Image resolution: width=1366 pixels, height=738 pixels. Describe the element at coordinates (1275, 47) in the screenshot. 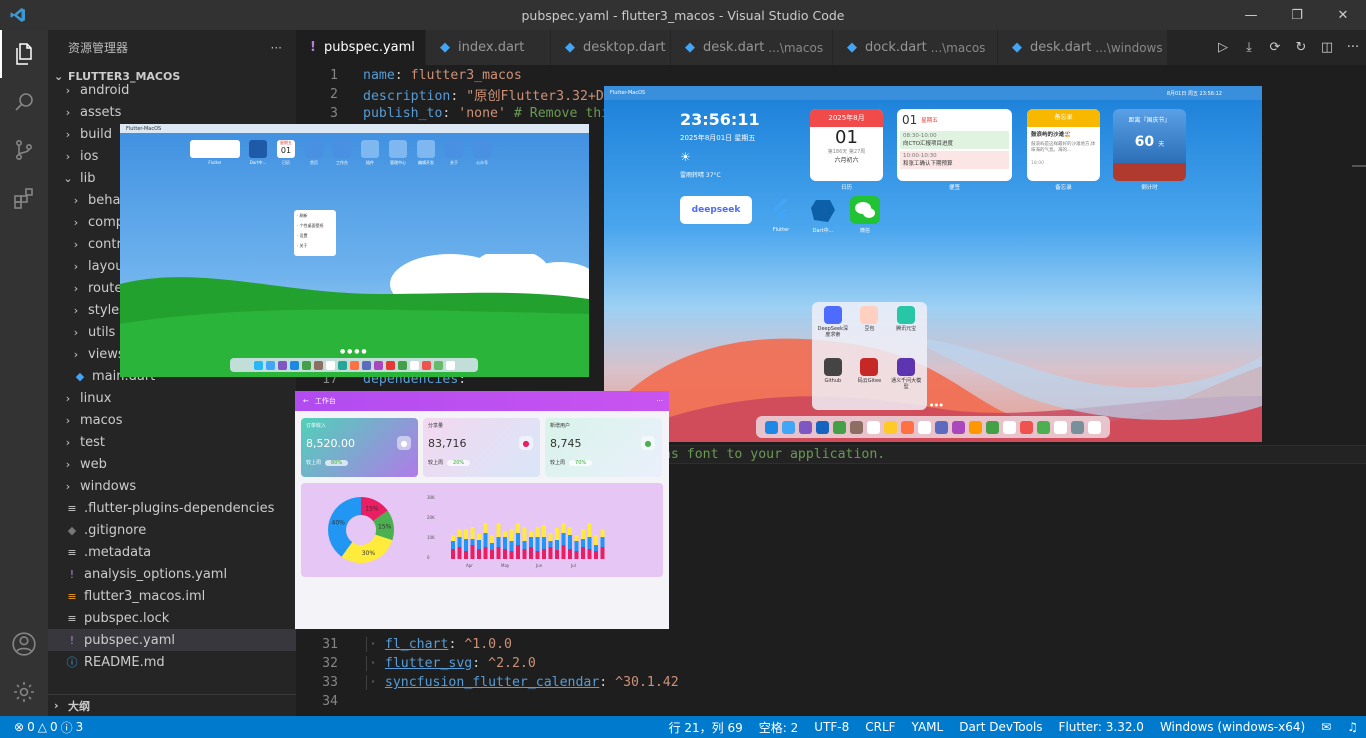

I see `reload-icon: ⟳` at that location.